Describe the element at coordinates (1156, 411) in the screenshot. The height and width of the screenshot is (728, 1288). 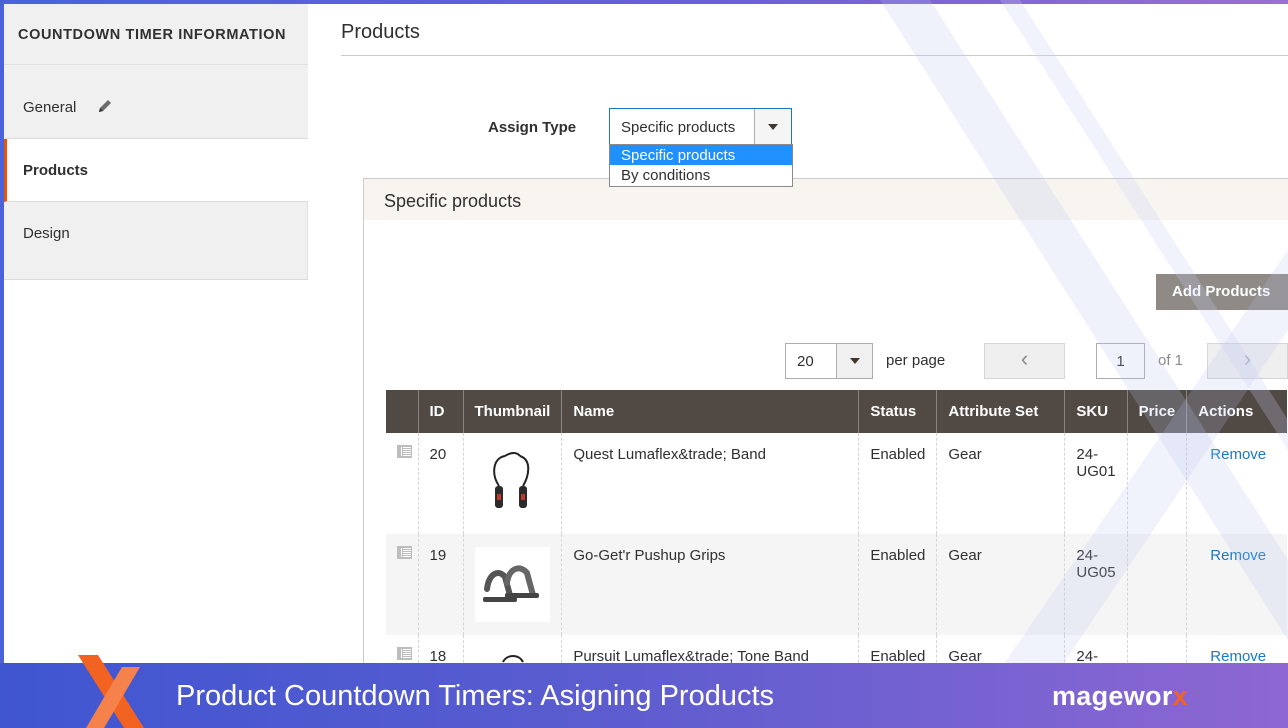
I see `column-header: Price` at that location.